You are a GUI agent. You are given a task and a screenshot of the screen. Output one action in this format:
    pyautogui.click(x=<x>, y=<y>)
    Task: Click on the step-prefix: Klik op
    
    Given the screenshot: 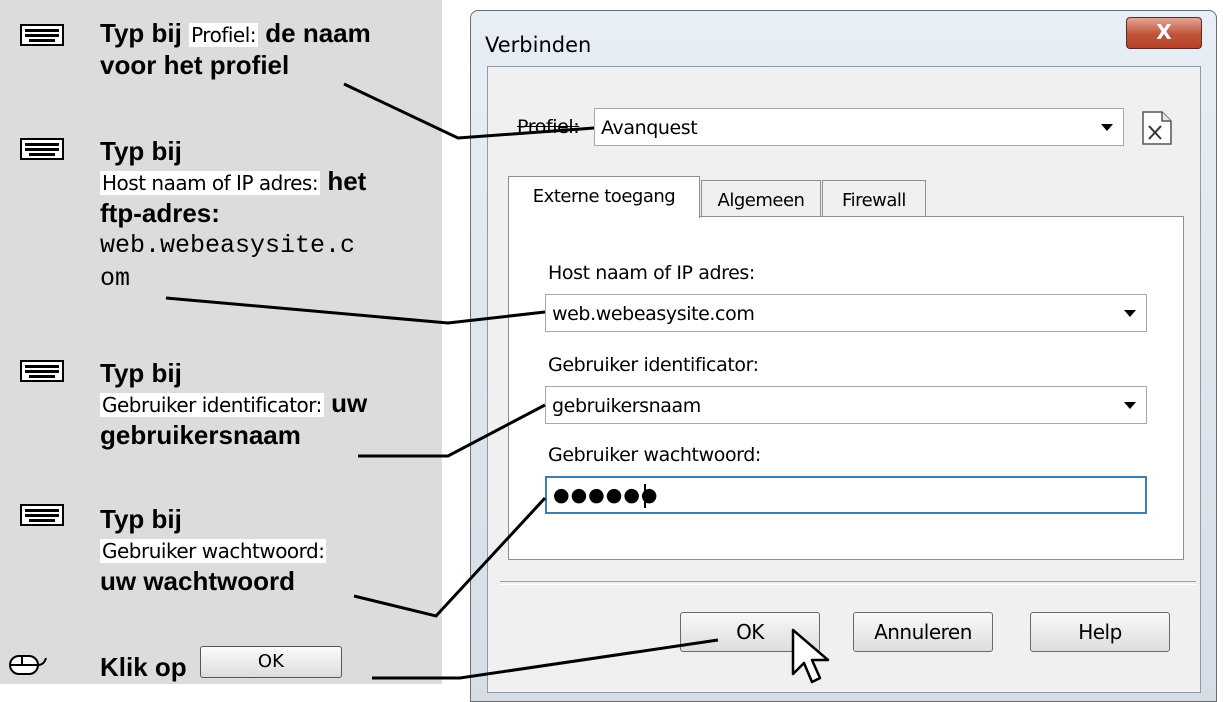 What is the action you would take?
    pyautogui.click(x=143, y=667)
    